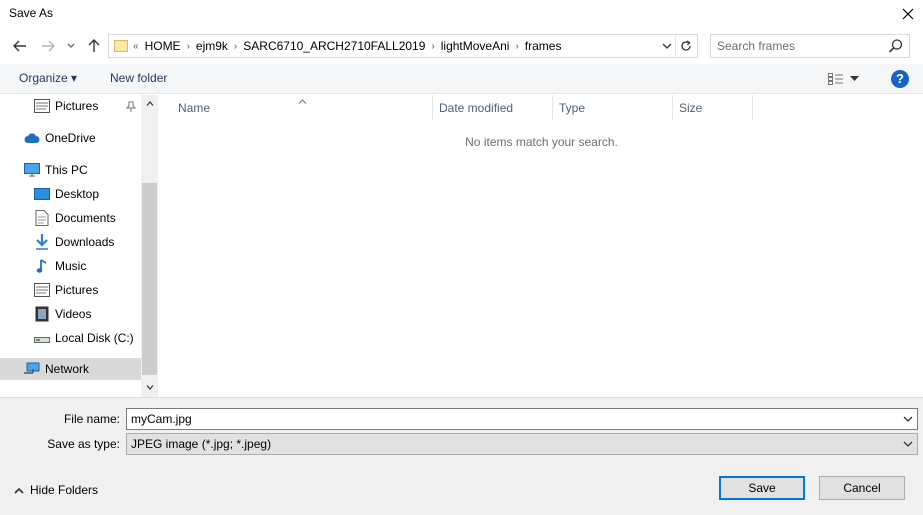 Image resolution: width=923 pixels, height=515 pixels. Describe the element at coordinates (48, 78) in the screenshot. I see `organize-button: Organize ▾` at that location.